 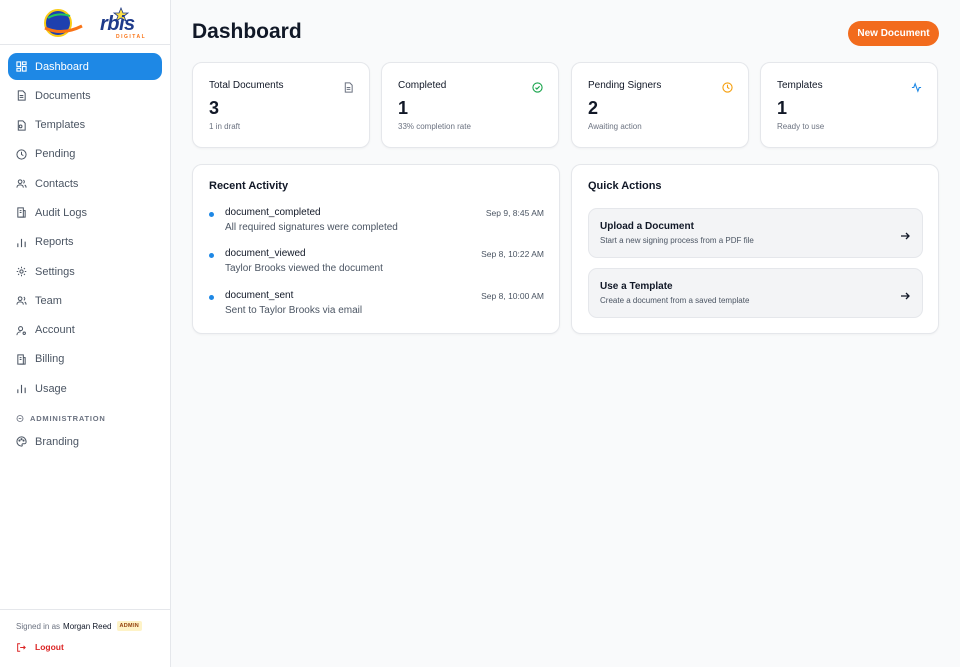 I want to click on gear-icon, so click(x=21, y=271).